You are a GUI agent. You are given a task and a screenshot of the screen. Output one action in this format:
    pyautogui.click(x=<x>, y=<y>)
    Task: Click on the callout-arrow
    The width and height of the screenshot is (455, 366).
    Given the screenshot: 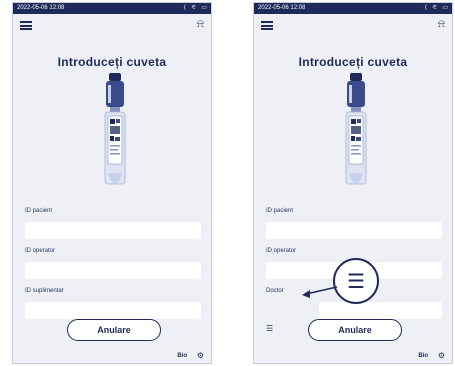 What is the action you would take?
    pyautogui.click(x=320, y=292)
    